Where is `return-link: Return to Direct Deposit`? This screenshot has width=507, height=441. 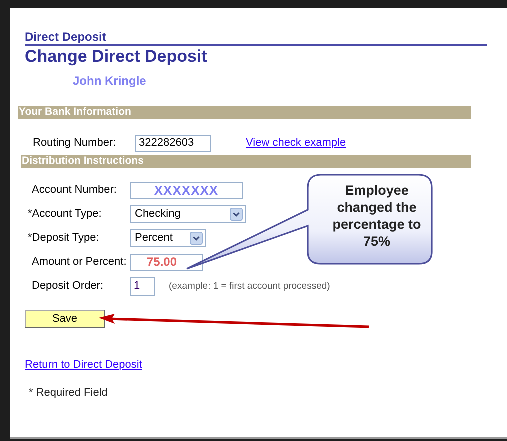
return-link: Return to Direct Deposit is located at coordinates (83, 365).